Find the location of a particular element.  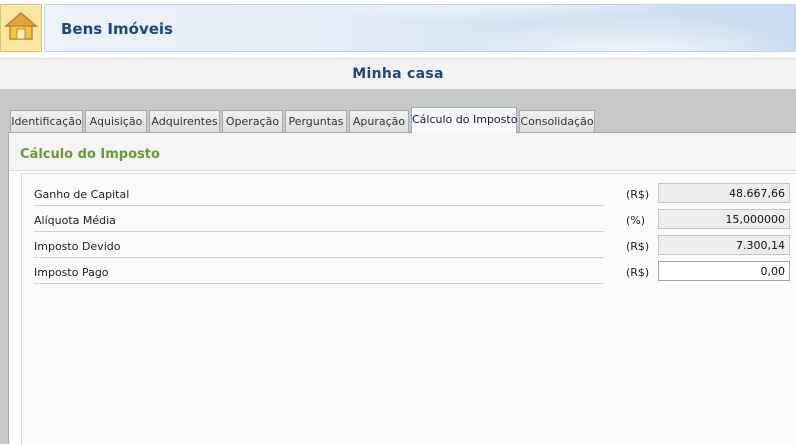

imposto-pago-input: 0,00 is located at coordinates (724, 271).